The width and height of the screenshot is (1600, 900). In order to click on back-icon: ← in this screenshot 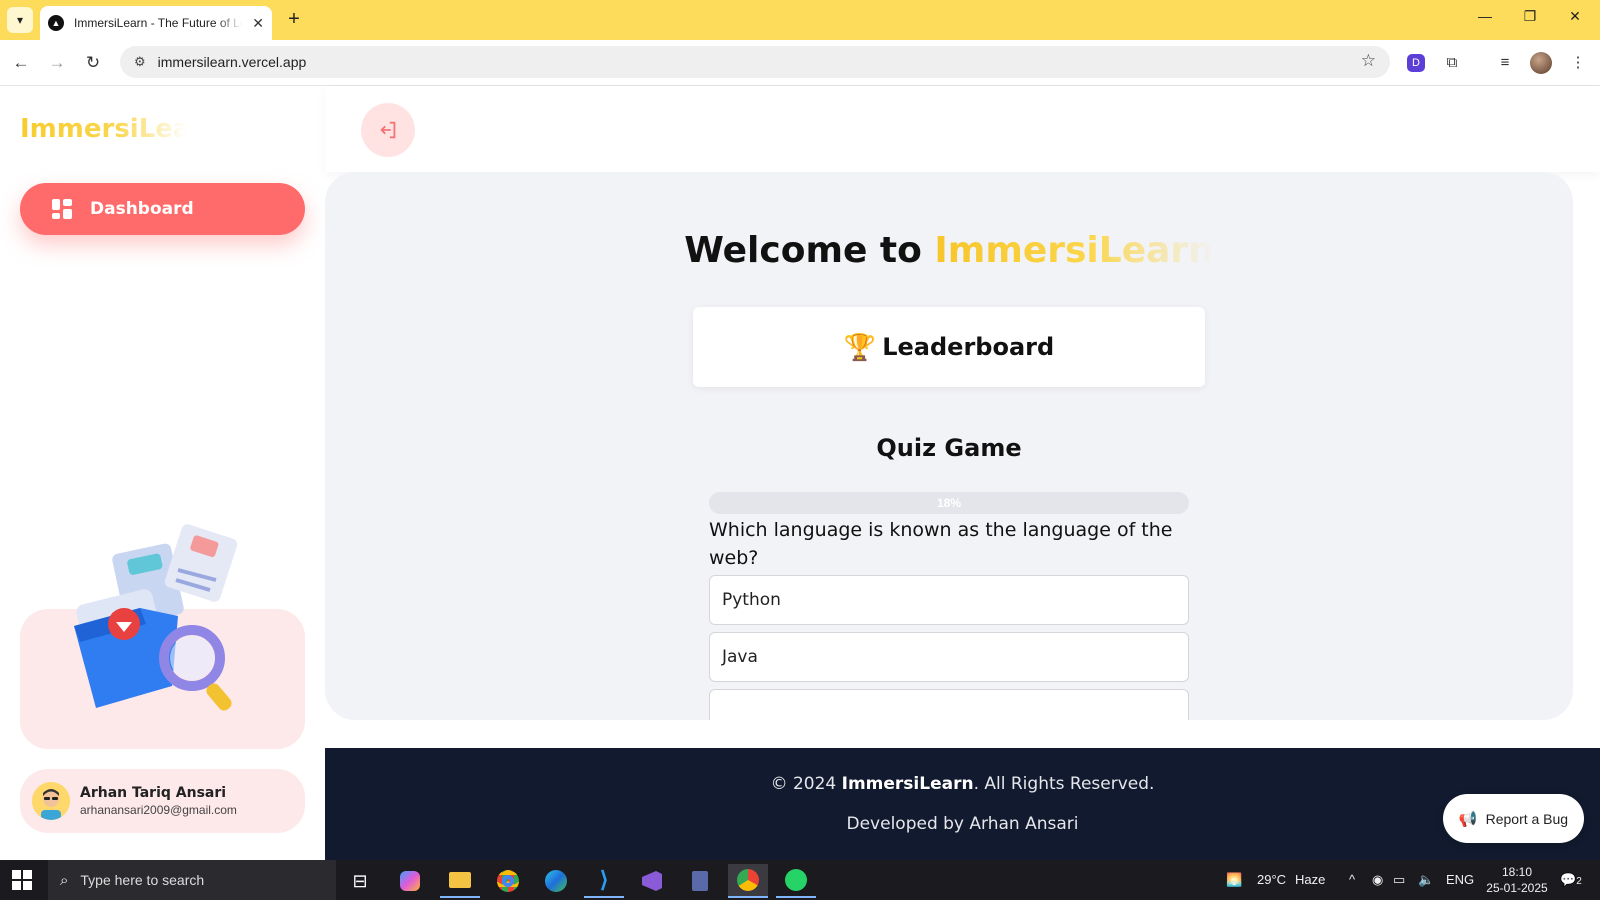, I will do `click(21, 63)`.